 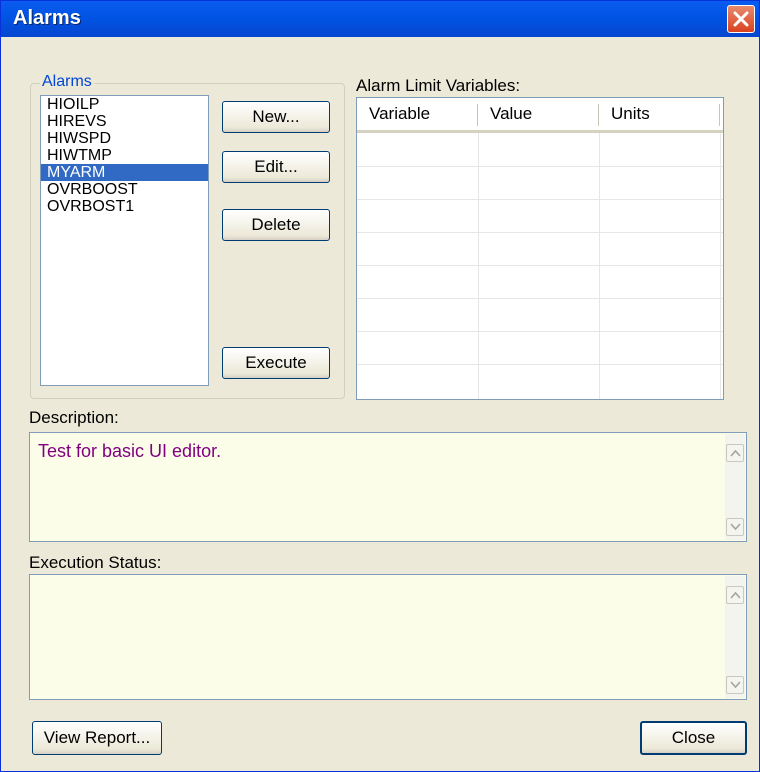 I want to click on alarm-limit-variables-label: Alarm Limit Variables:, so click(x=438, y=85).